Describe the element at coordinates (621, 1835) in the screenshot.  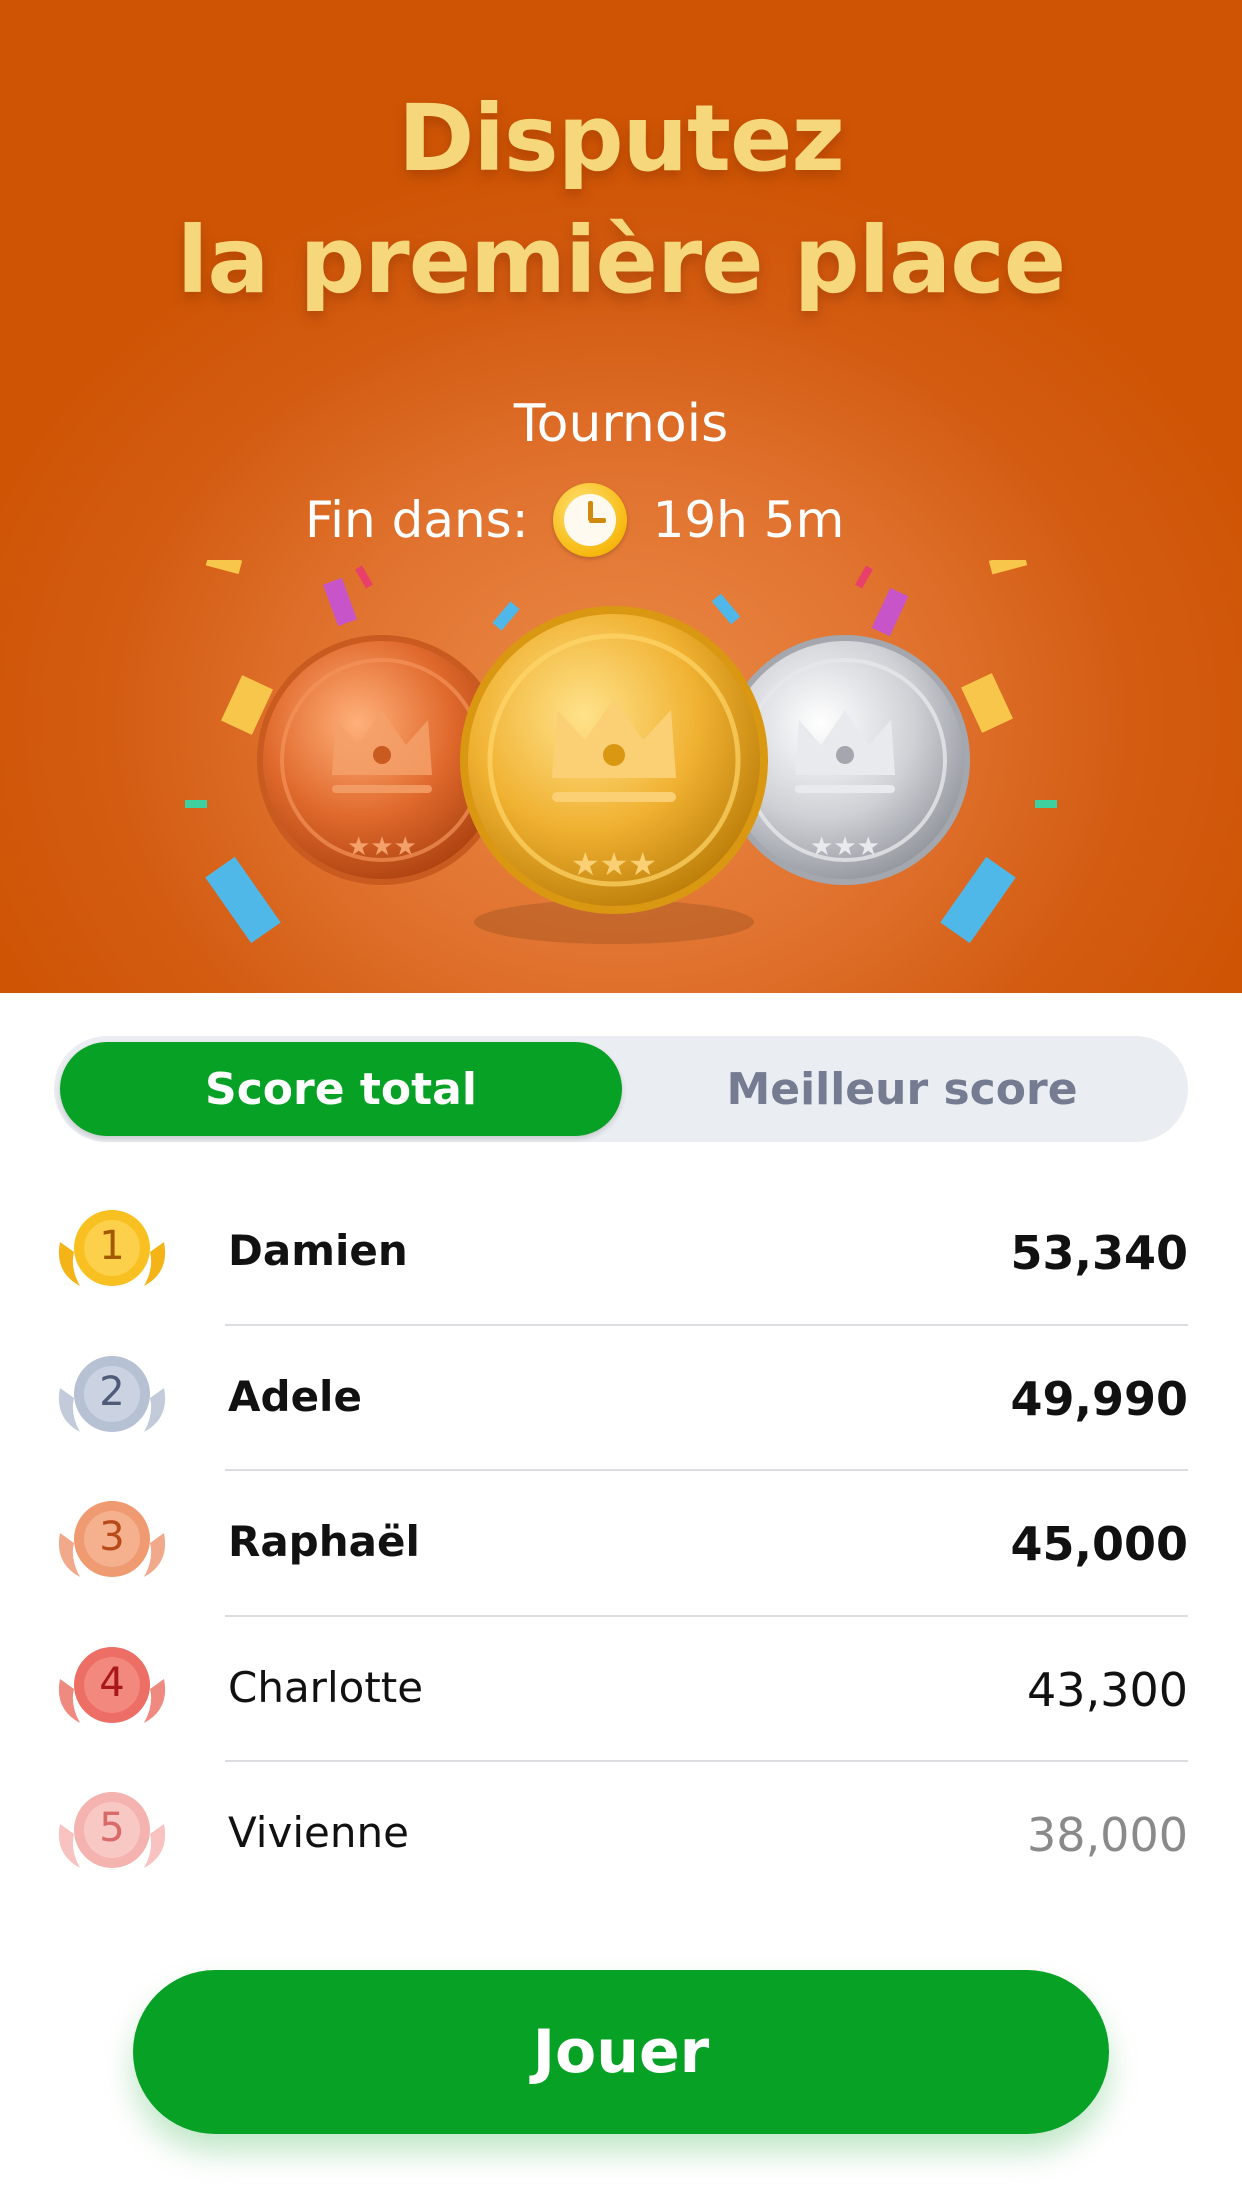
I see `leaderboard-row: 5 Vivienne 38,000` at that location.